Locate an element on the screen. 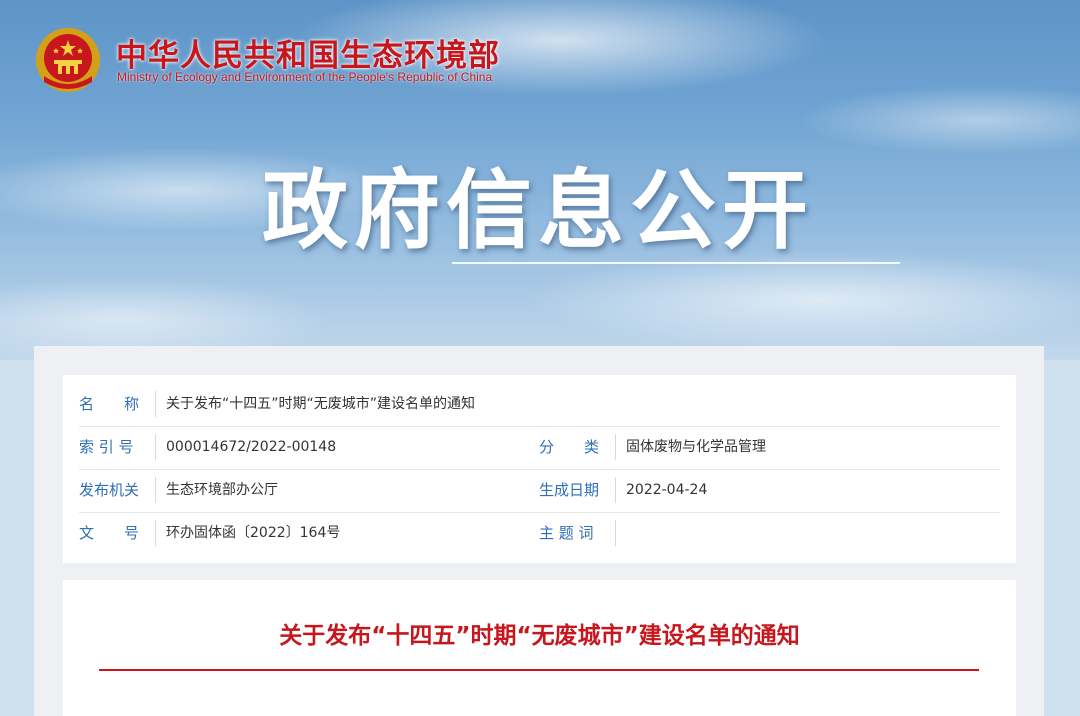  meta-label-date: 生成日期 is located at coordinates (569, 490).